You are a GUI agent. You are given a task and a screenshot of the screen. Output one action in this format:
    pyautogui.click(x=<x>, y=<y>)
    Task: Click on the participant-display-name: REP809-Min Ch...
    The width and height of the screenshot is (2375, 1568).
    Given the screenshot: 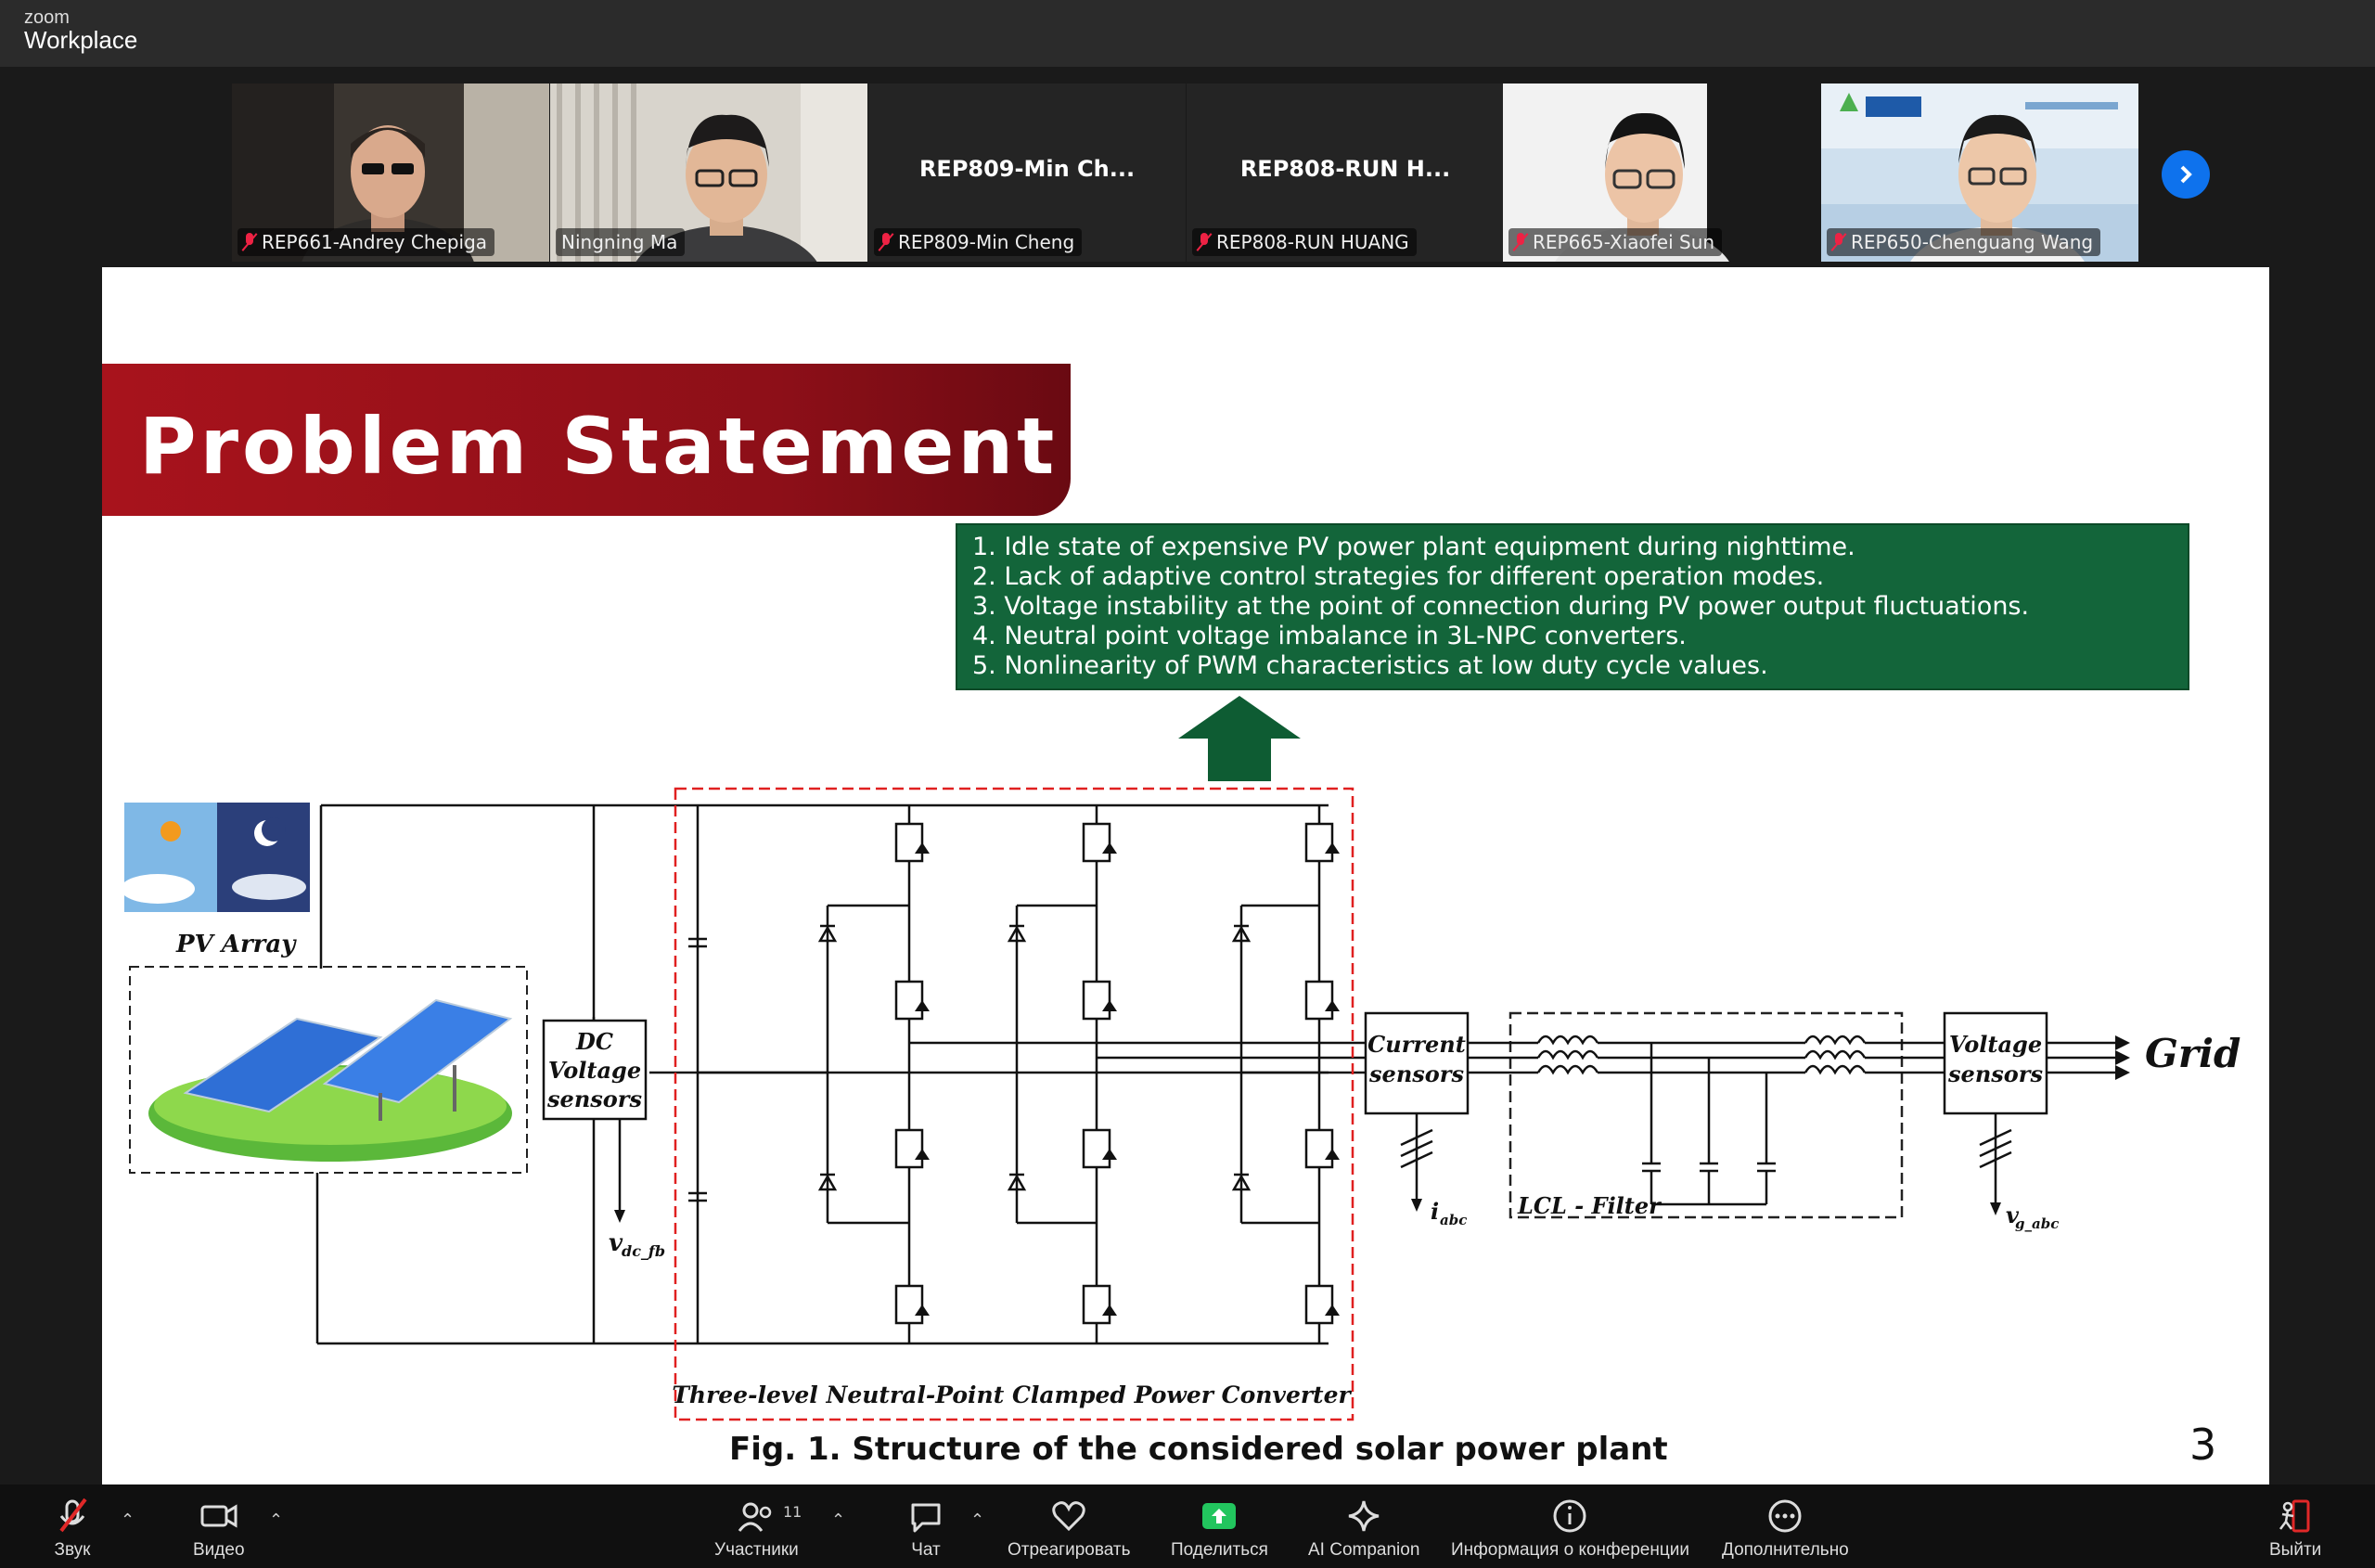 What is the action you would take?
    pyautogui.click(x=1027, y=169)
    